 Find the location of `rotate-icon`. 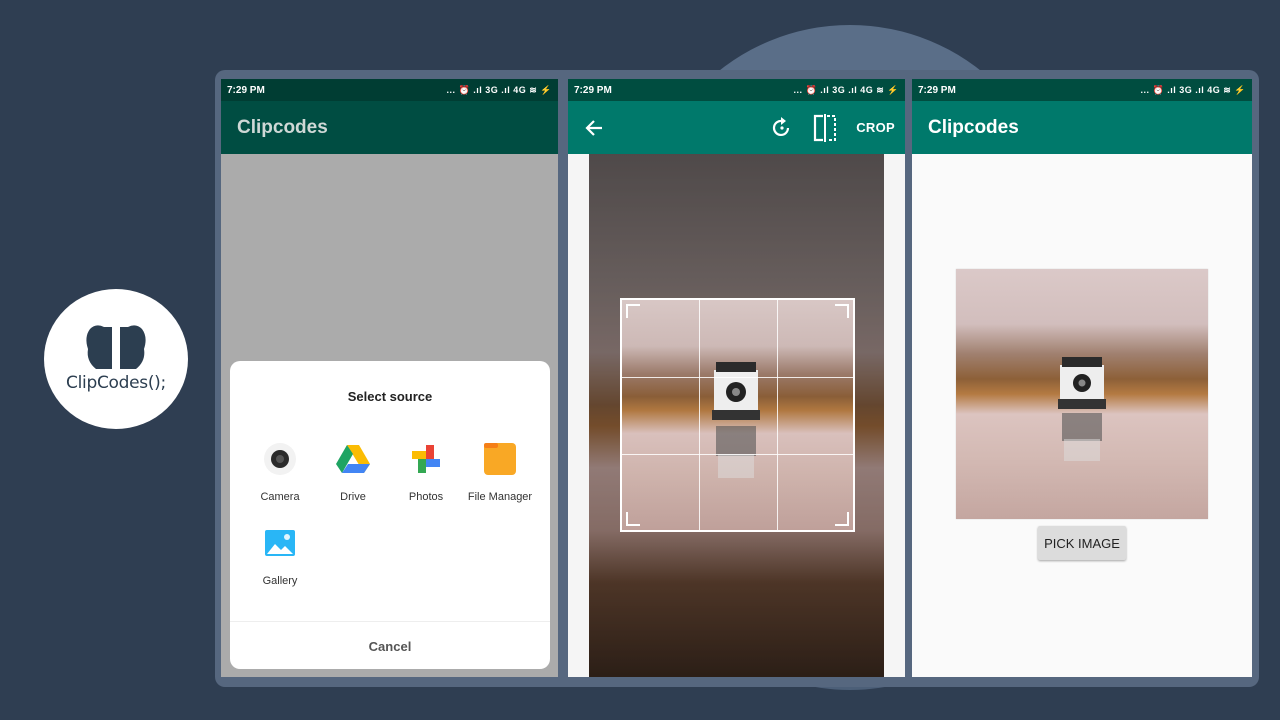

rotate-icon is located at coordinates (782, 128).